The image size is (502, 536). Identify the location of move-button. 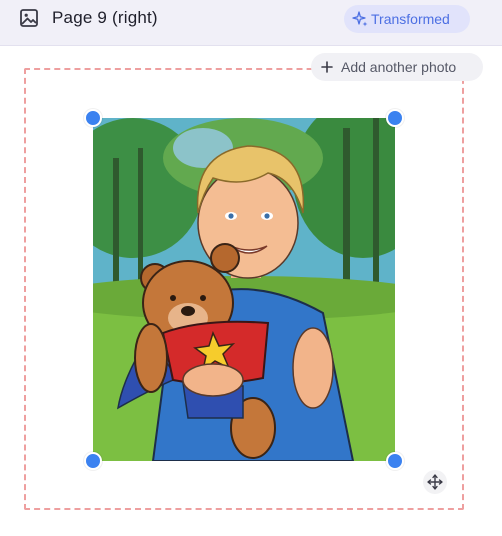
(435, 482).